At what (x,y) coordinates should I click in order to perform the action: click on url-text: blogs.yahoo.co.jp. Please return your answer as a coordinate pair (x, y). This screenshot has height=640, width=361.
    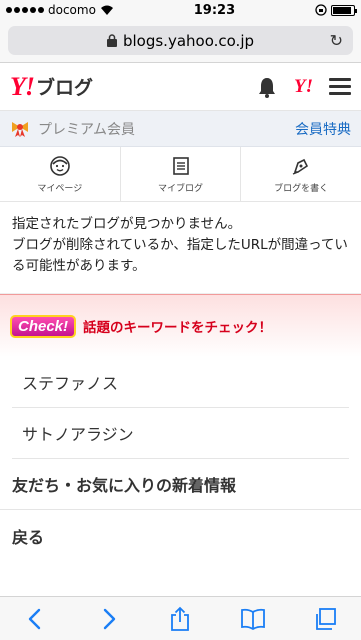
    Looking at the image, I should click on (188, 40).